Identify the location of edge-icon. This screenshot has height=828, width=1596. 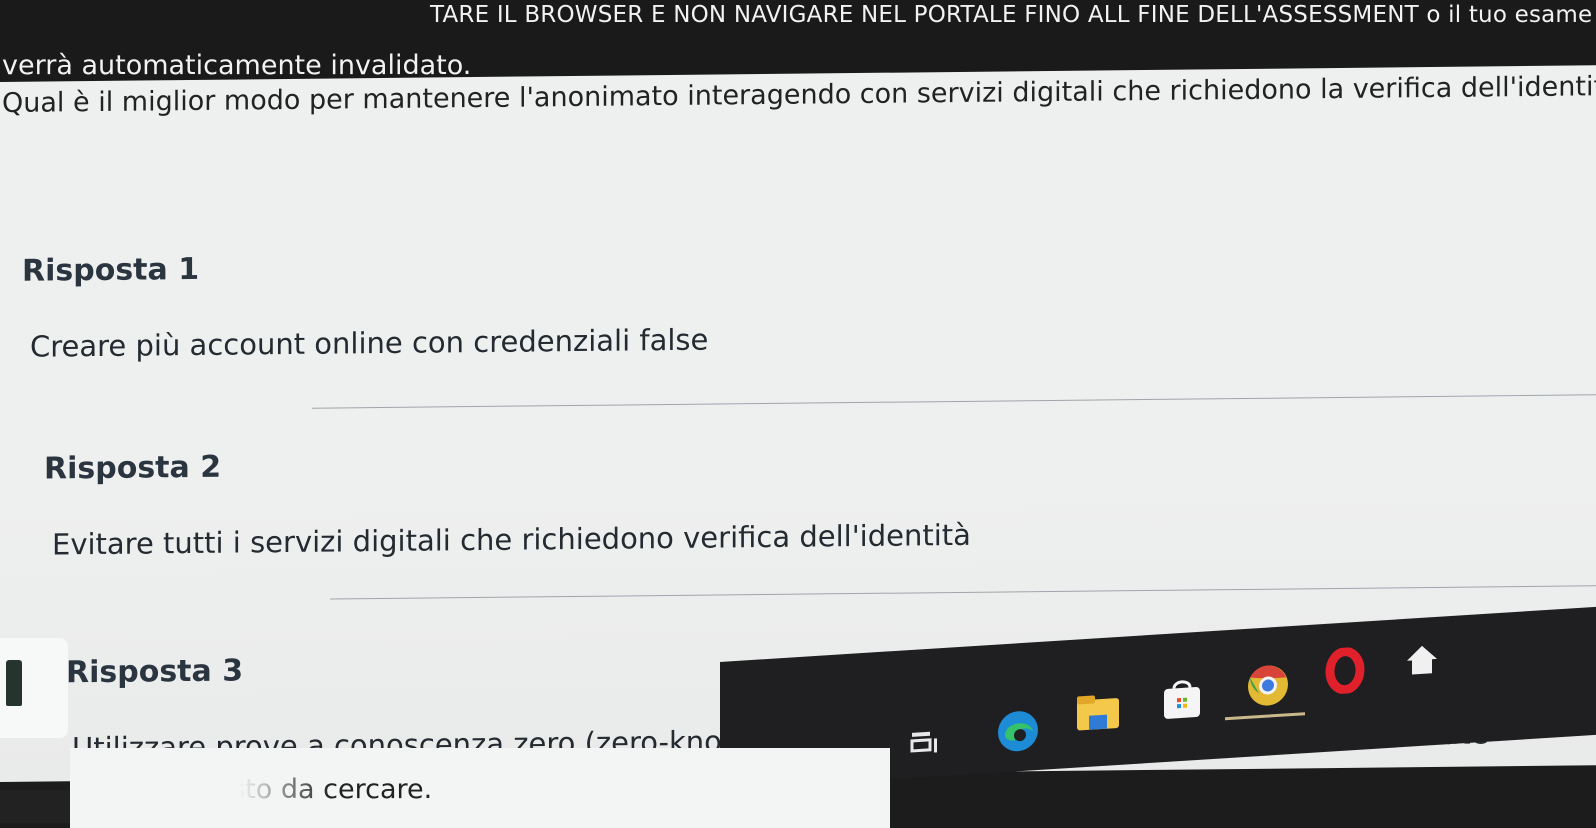
(1018, 733).